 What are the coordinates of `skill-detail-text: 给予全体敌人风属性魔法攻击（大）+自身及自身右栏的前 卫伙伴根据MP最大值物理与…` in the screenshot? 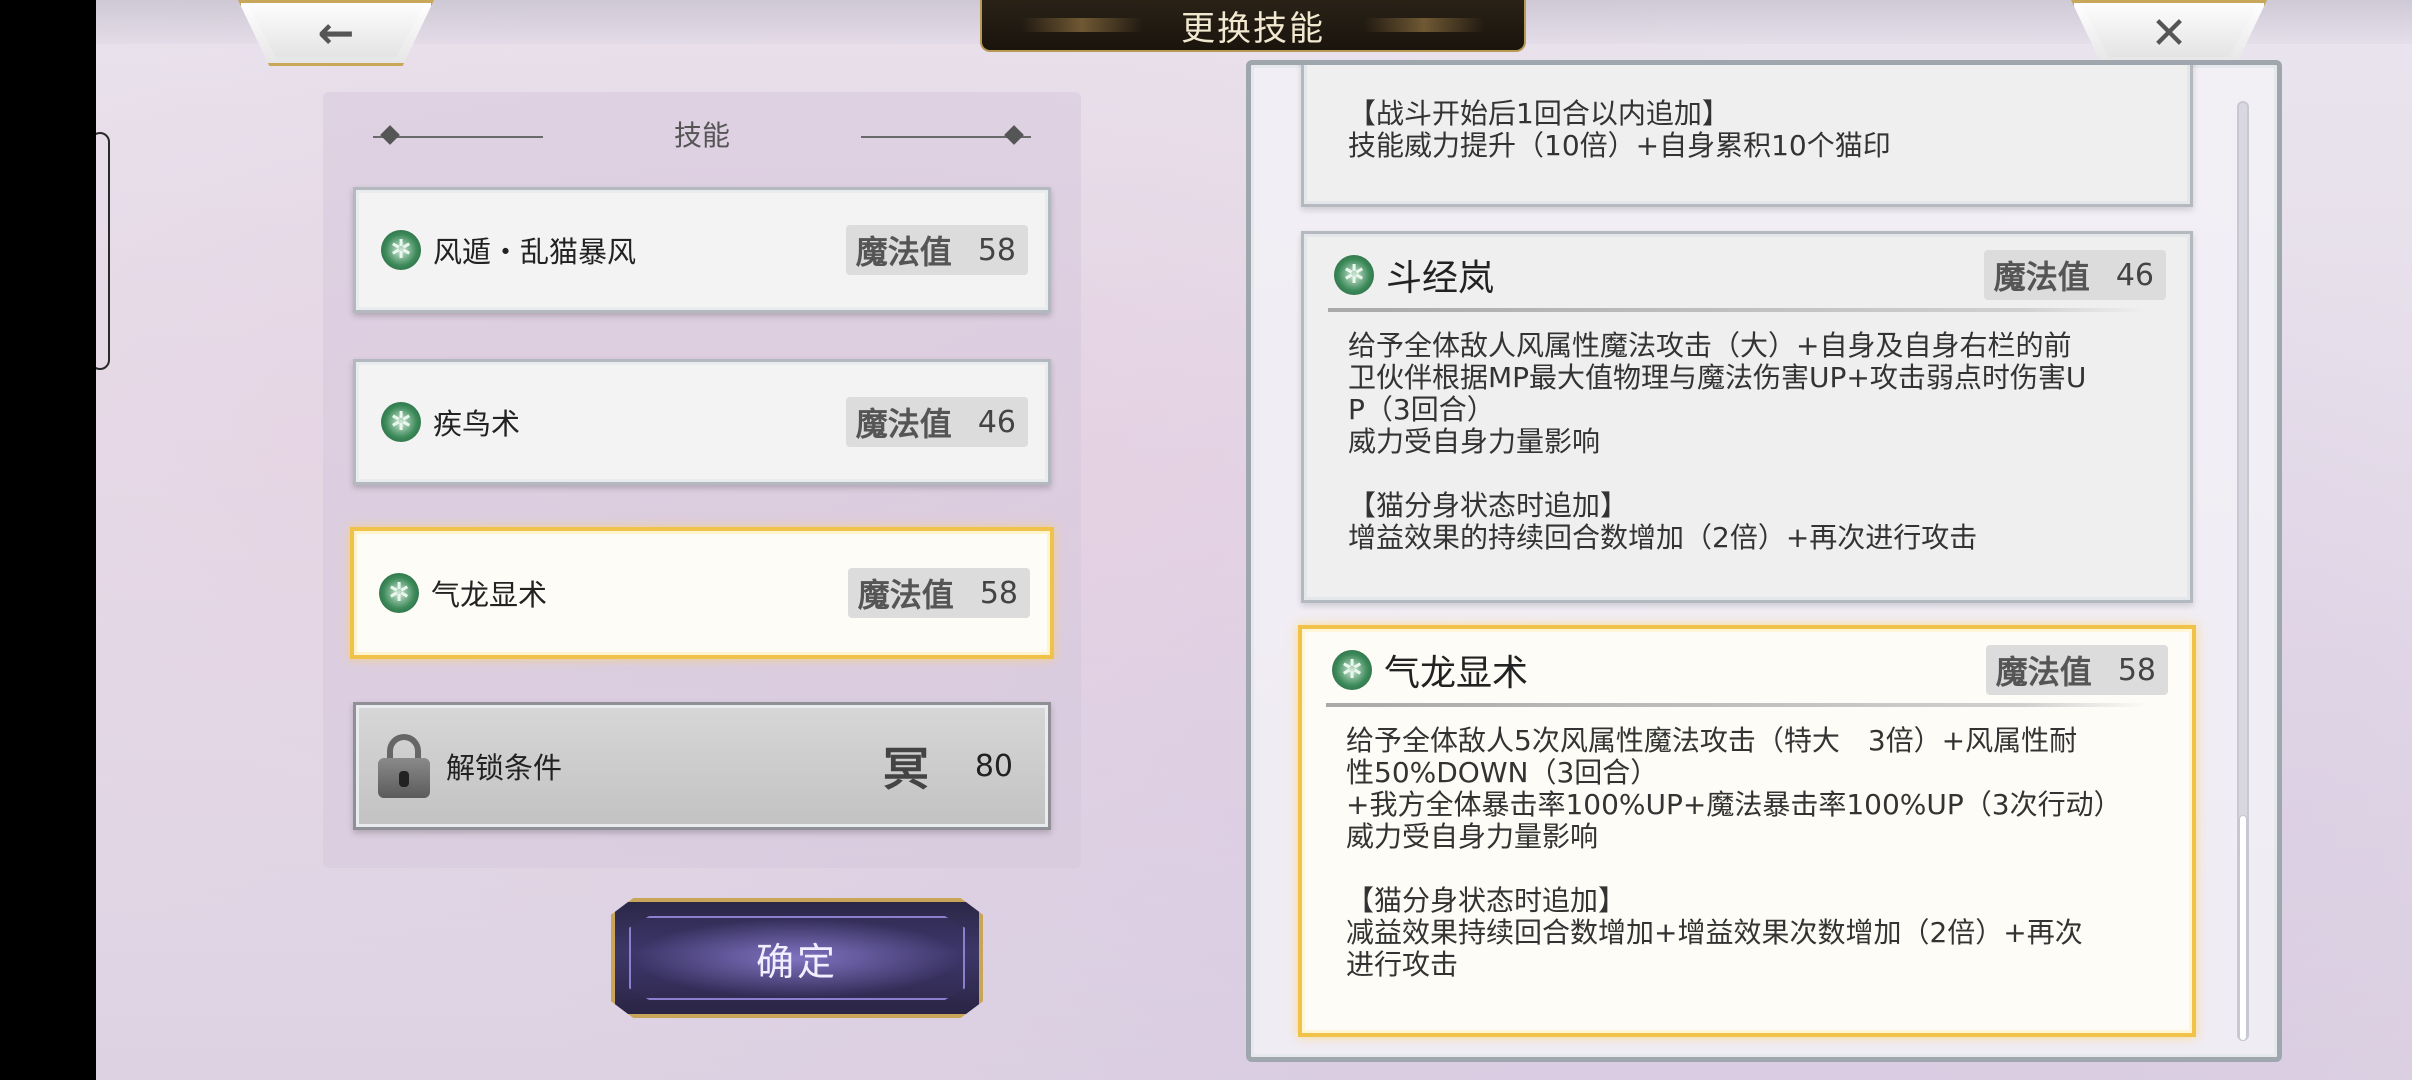 It's located at (1717, 441).